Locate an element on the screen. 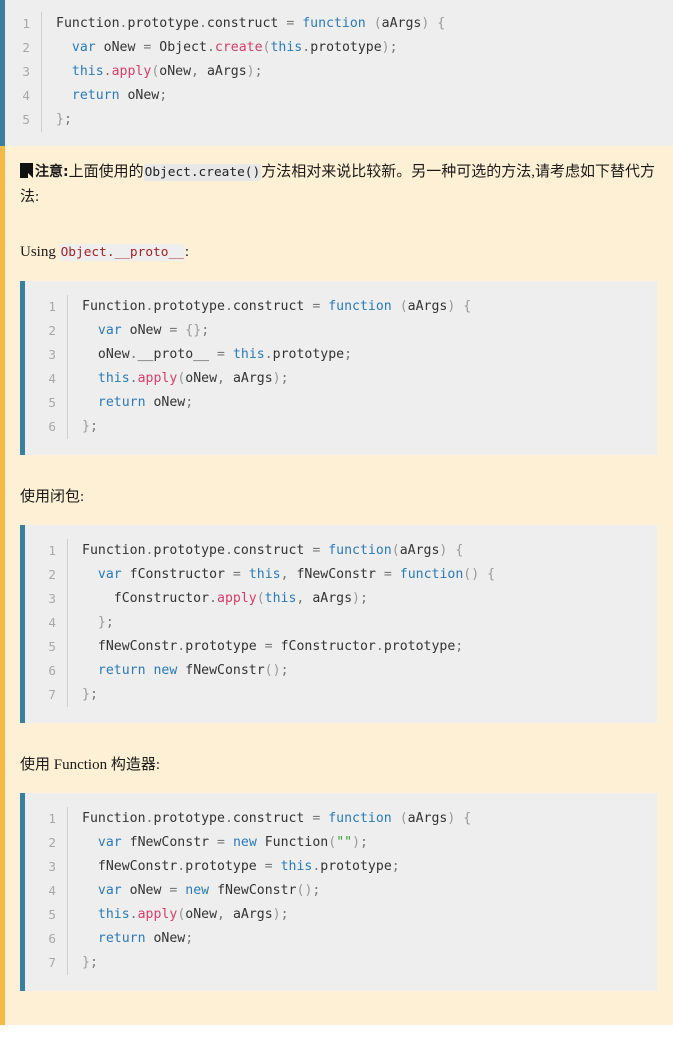 Image resolution: width=673 pixels, height=1045 pixels. inline-code-object-create: Object.create() is located at coordinates (202, 172).